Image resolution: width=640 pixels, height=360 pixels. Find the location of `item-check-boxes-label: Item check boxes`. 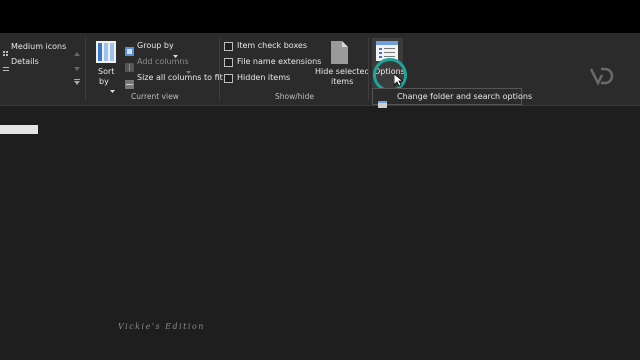

item-check-boxes-label: Item check boxes is located at coordinates (272, 45).